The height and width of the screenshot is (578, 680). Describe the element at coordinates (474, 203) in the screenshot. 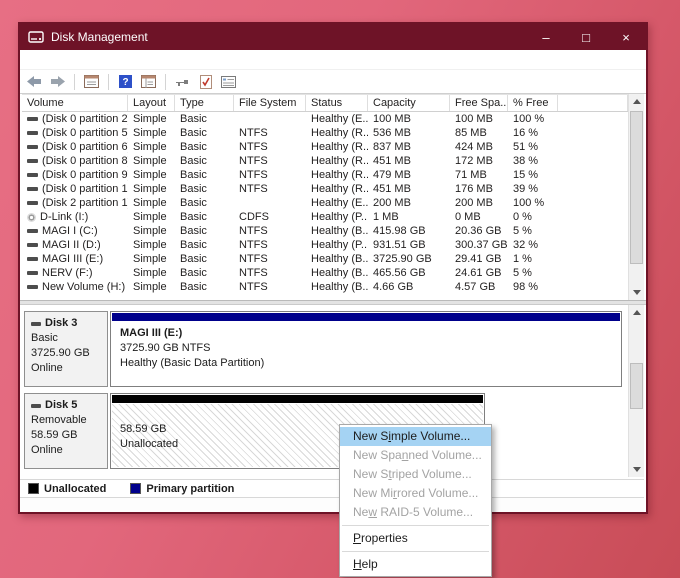

I see `free-space-cell: 200 MB` at that location.